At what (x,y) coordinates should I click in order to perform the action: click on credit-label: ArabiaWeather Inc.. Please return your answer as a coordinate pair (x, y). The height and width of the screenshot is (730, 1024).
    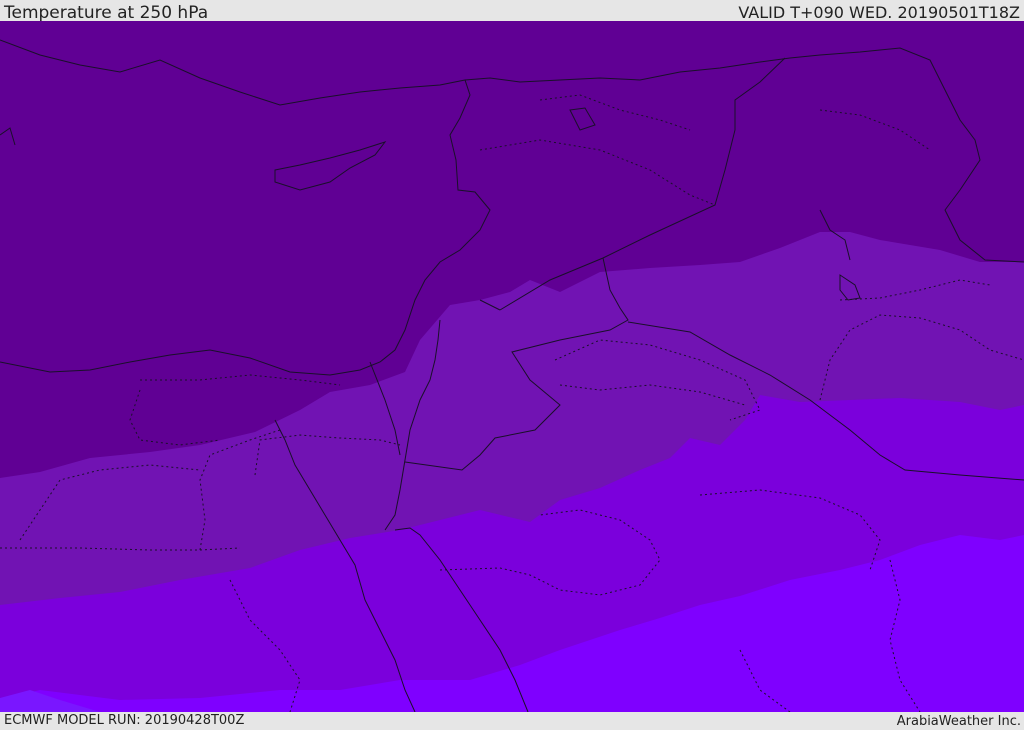
    Looking at the image, I should click on (958, 721).